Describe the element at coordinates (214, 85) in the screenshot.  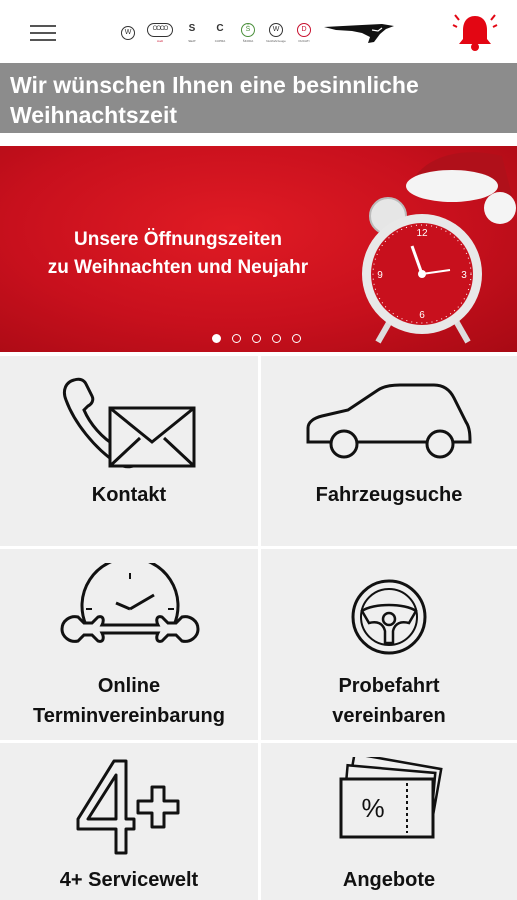
I see `headline-line-1: Wir wünschen Ihnen eine besinnliche` at that location.